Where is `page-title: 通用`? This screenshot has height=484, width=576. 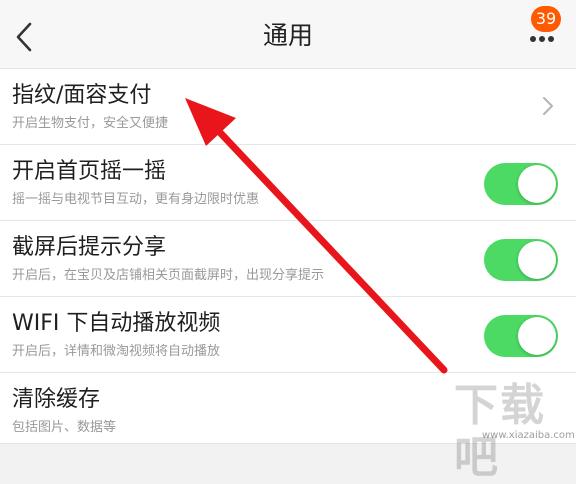
page-title: 通用 is located at coordinates (287, 35).